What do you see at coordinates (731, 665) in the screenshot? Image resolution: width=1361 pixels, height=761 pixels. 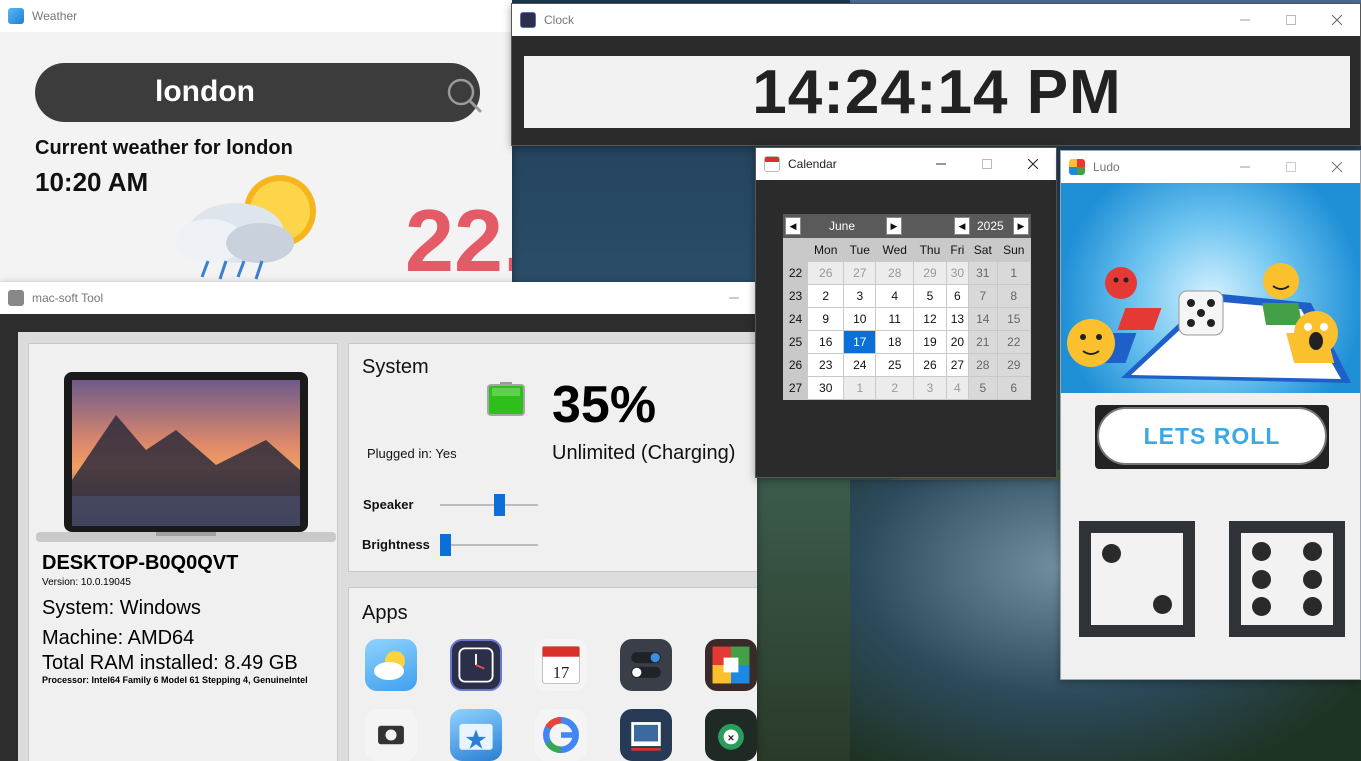 I see `ludo-app-icon` at bounding box center [731, 665].